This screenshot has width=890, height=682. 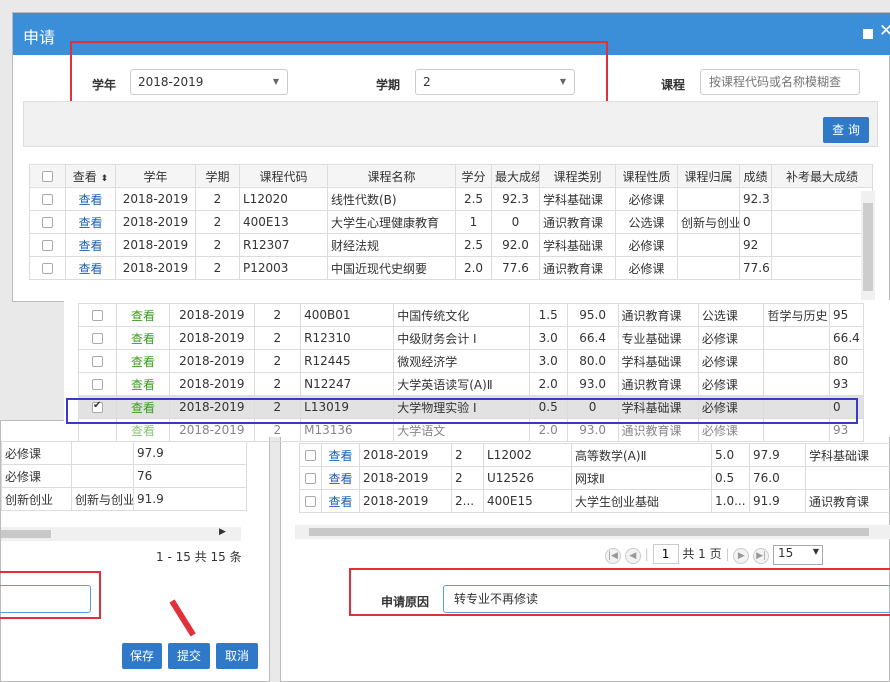 What do you see at coordinates (495, 82) in the screenshot?
I see `term-select: 2 ▼` at bounding box center [495, 82].